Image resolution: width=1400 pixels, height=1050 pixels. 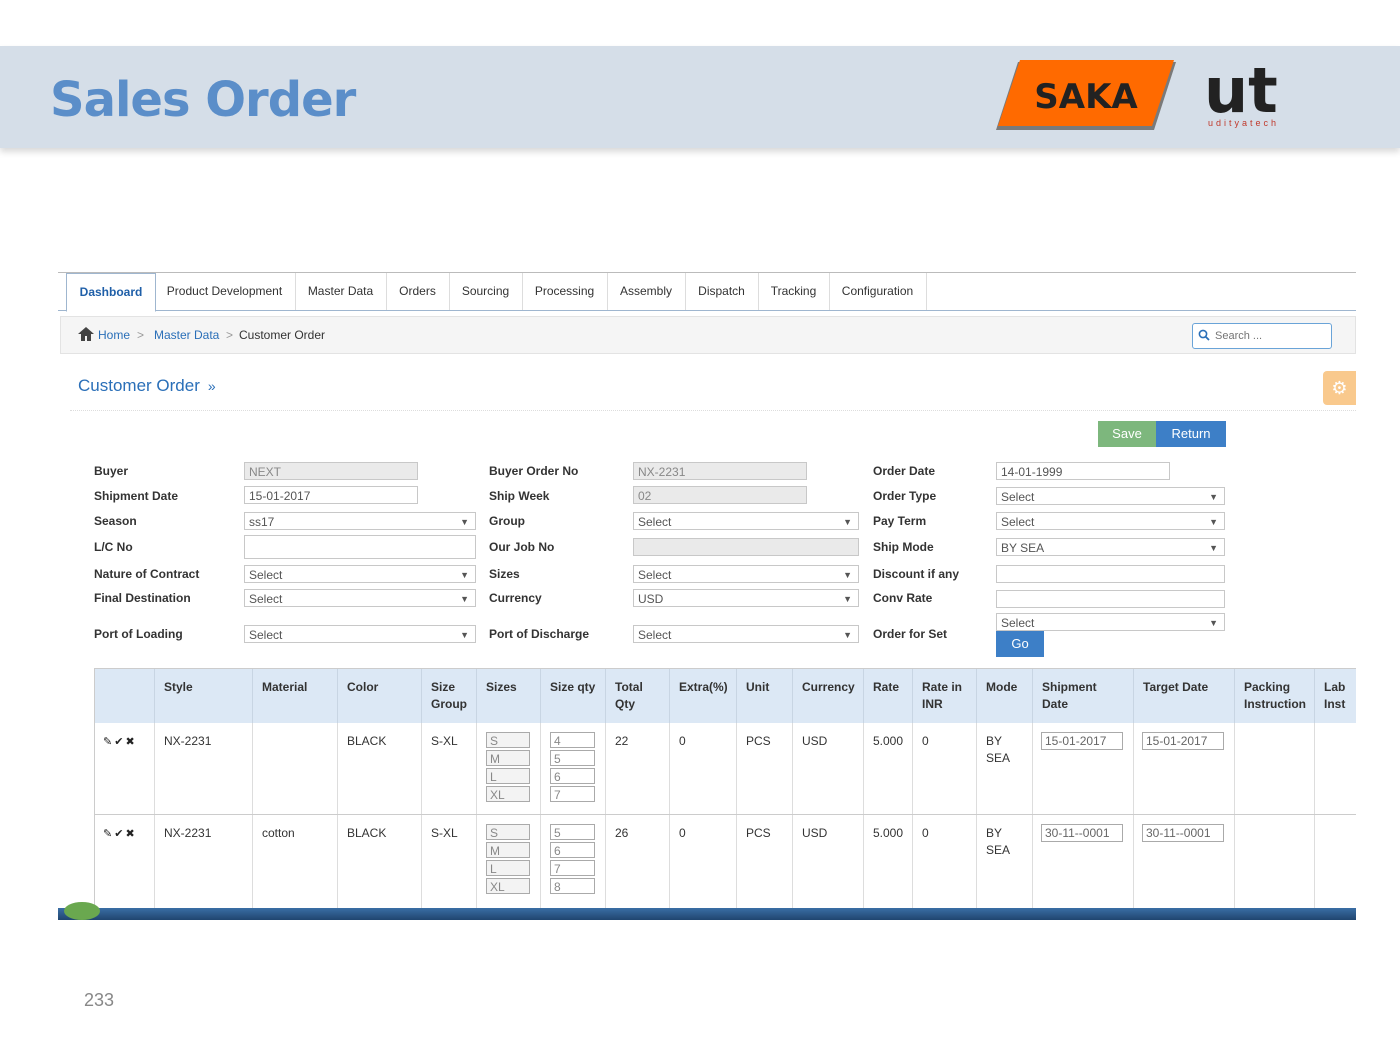 What do you see at coordinates (341, 291) in the screenshot?
I see `tab-master-data: Master Data` at bounding box center [341, 291].